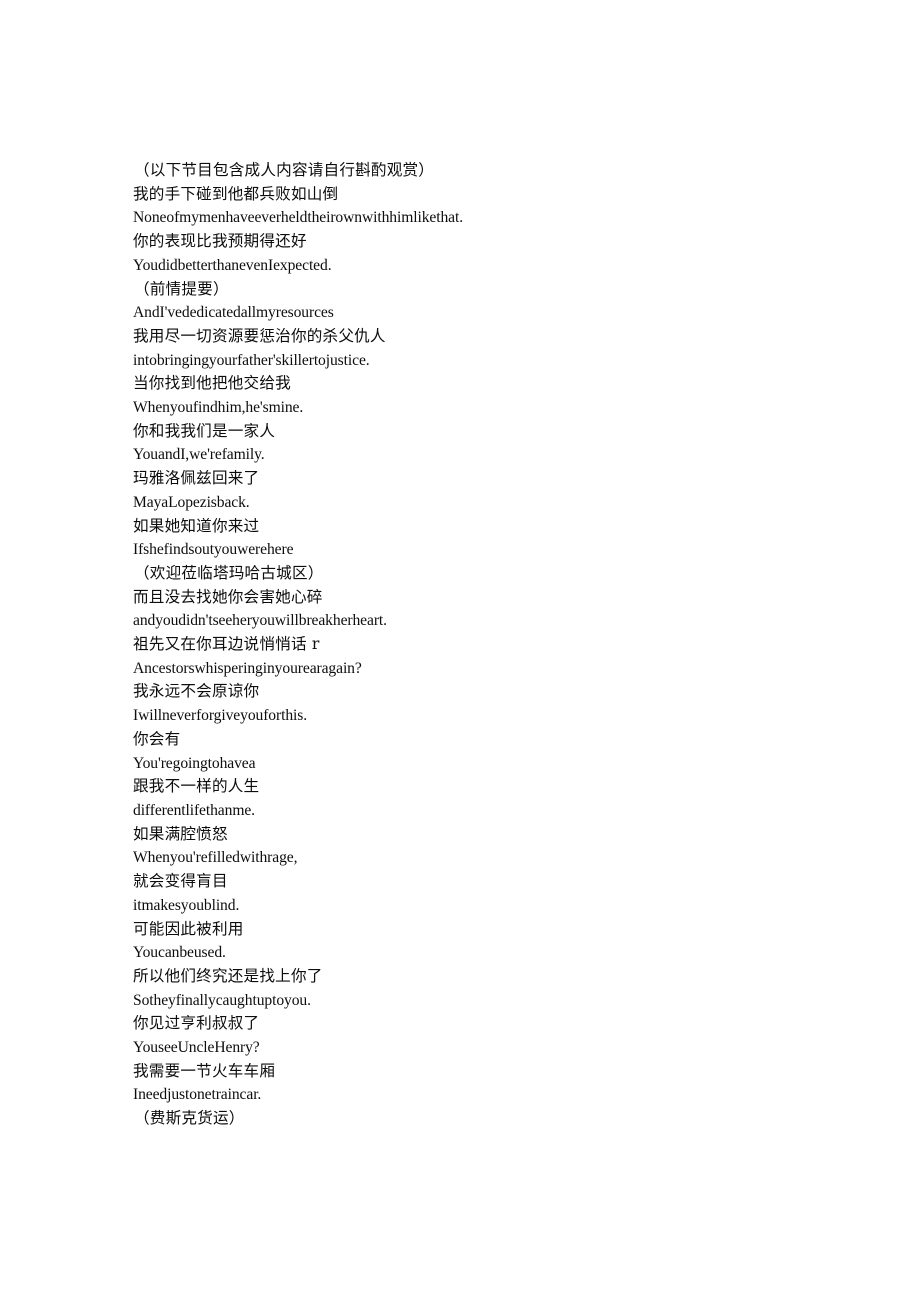 Image resolution: width=920 pixels, height=1301 pixels. What do you see at coordinates (196, 691) in the screenshot?
I see `transcript-line: 我永远不会原谅你` at bounding box center [196, 691].